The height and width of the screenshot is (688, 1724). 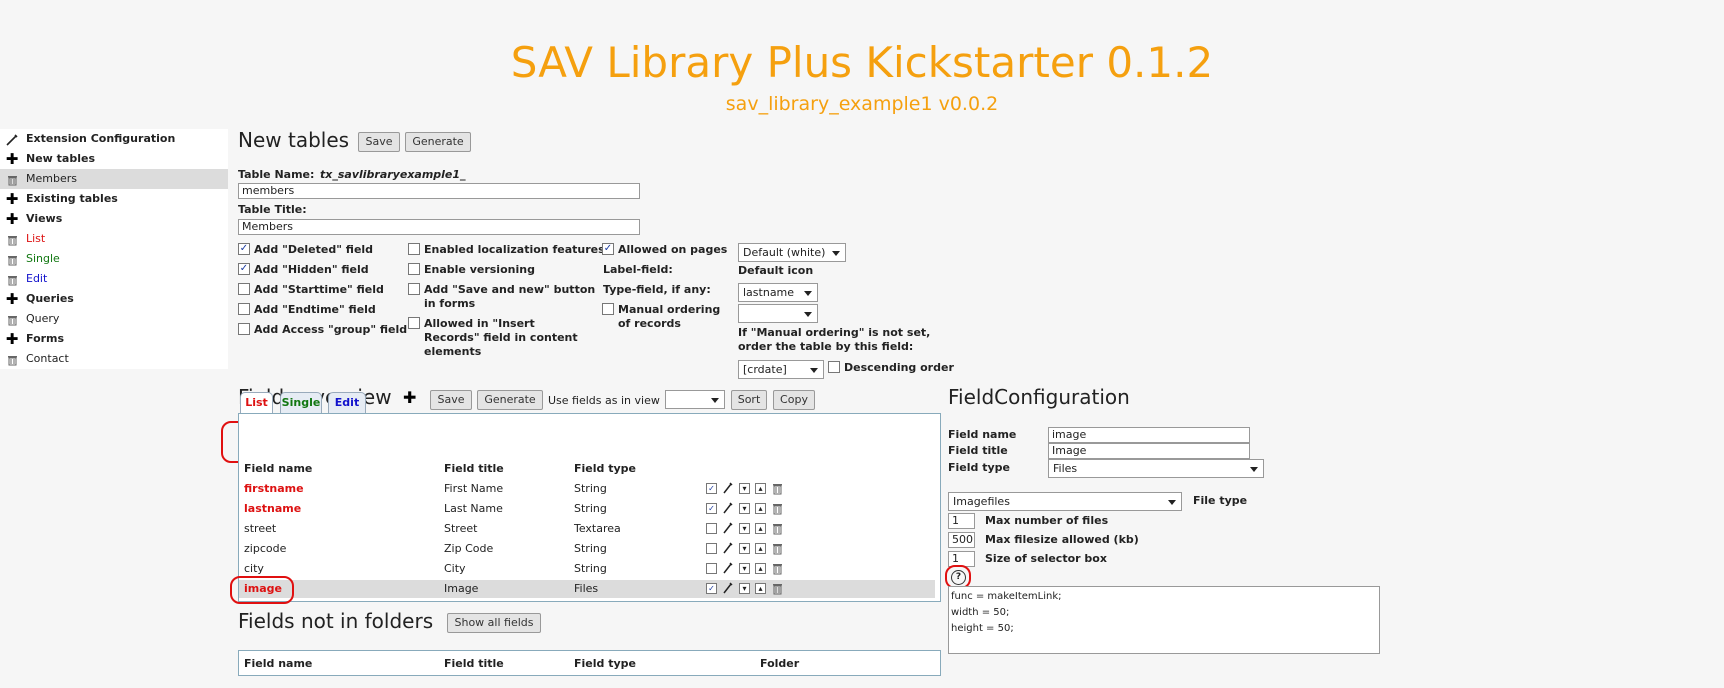 What do you see at coordinates (1039, 397) in the screenshot?
I see `field-configuration-heading: FieldConfiguration` at bounding box center [1039, 397].